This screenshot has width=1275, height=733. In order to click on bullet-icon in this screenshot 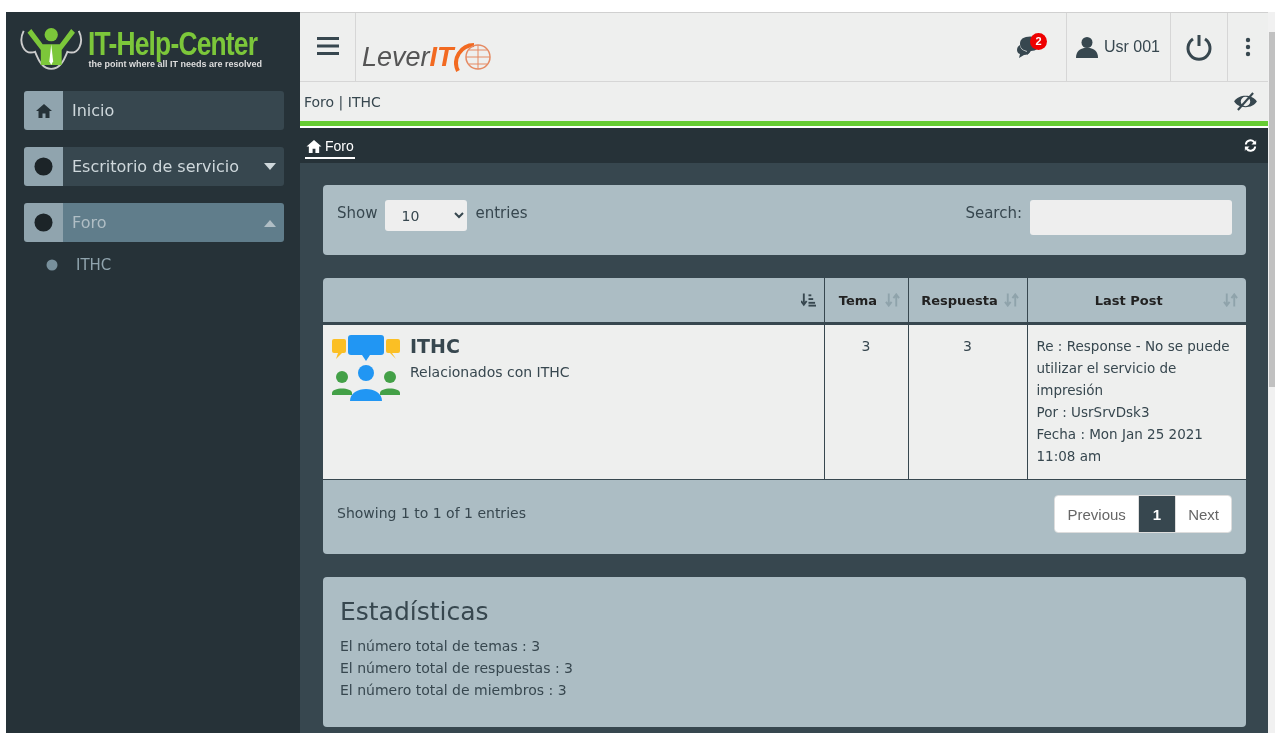, I will do `click(52, 265)`.